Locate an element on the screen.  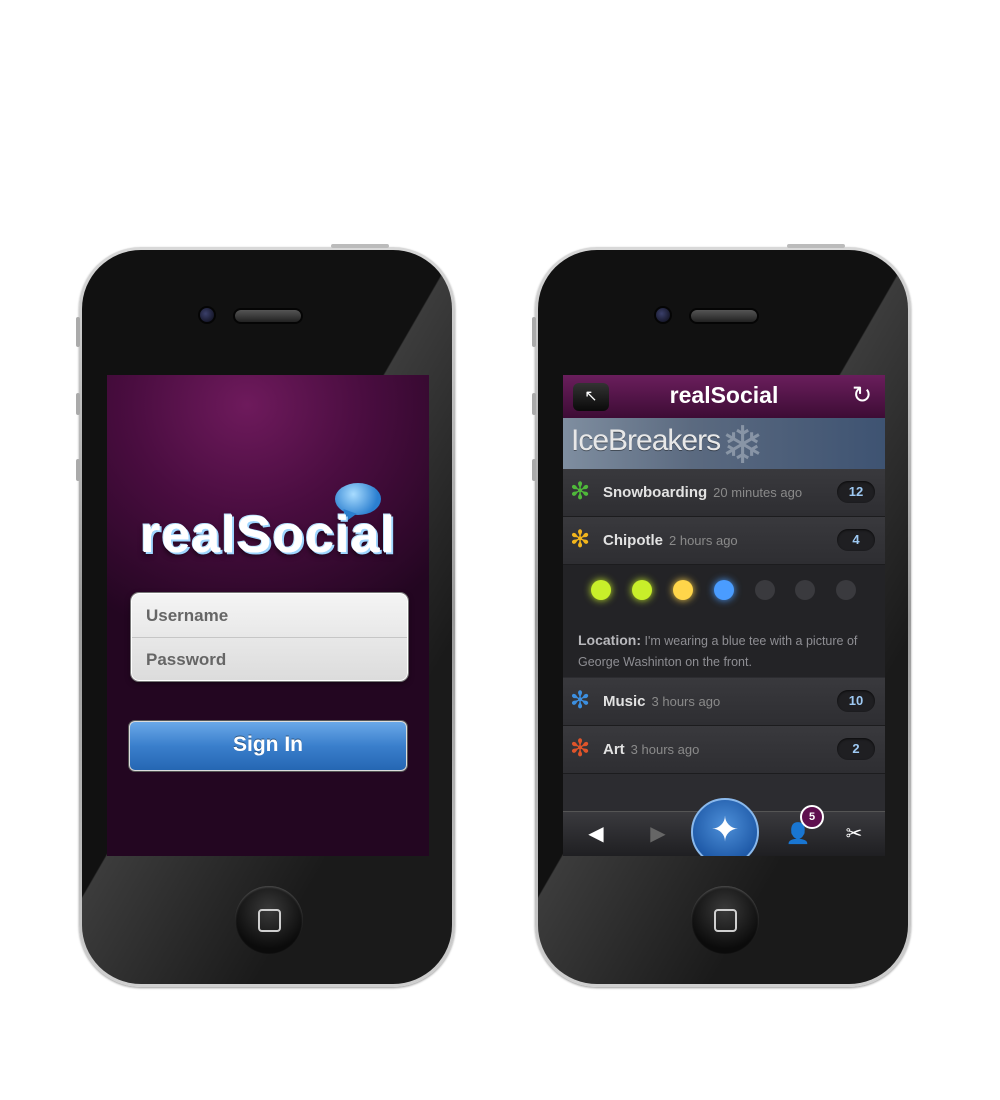
sign-in-button: Sign In is located at coordinates (268, 746).